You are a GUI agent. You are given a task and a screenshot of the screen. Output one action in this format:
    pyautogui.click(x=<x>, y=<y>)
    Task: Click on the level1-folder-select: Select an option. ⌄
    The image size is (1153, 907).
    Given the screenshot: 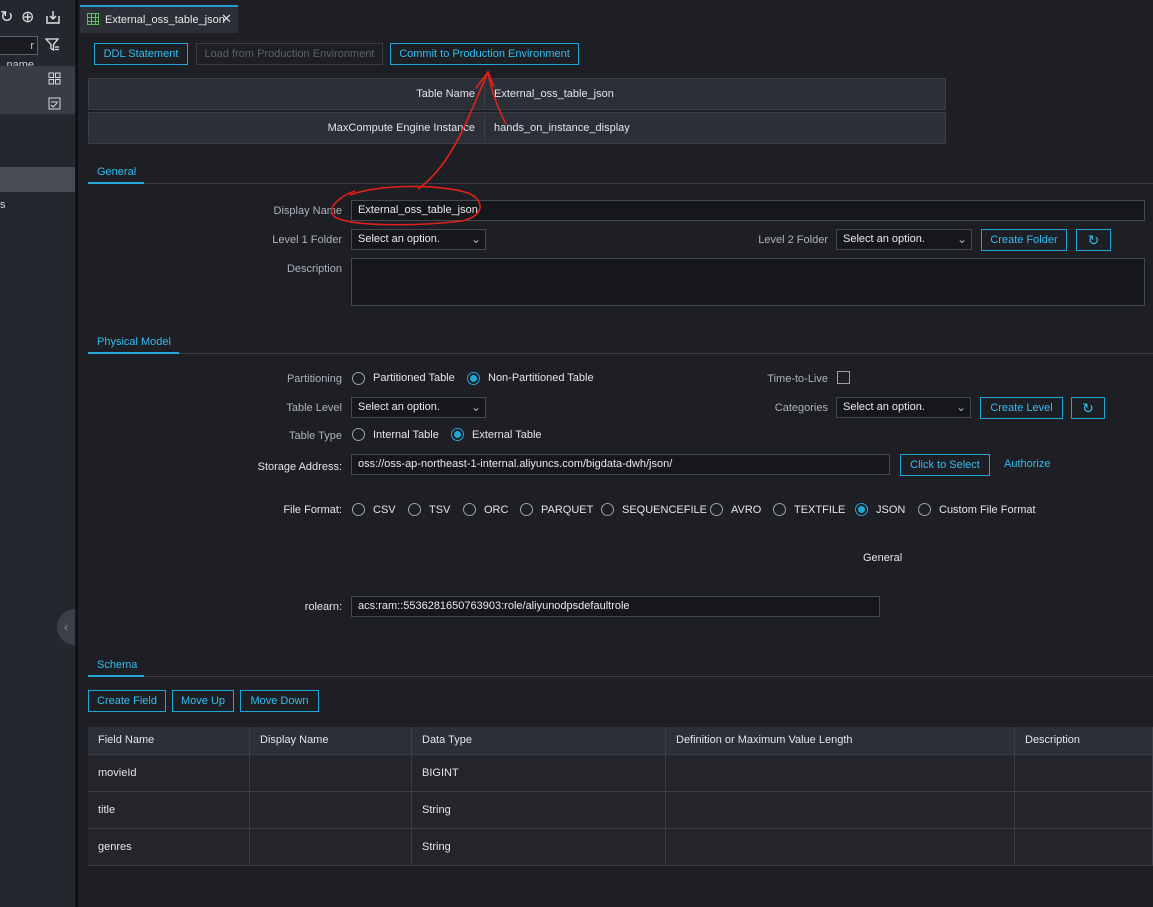 What is the action you would take?
    pyautogui.click(x=418, y=239)
    